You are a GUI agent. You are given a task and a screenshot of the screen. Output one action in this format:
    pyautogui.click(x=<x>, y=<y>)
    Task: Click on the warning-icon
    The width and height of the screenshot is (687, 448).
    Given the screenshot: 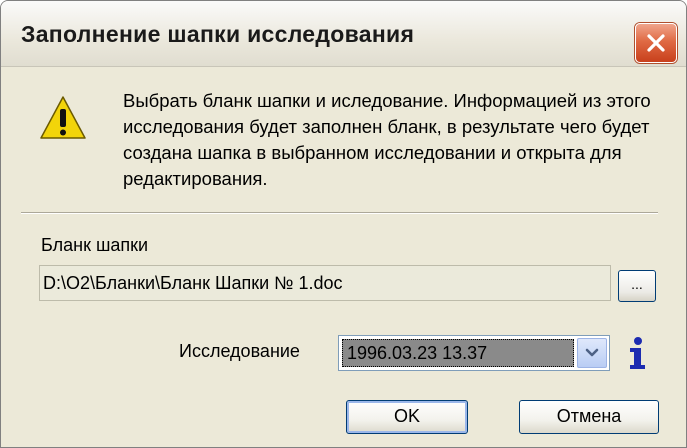 What is the action you would take?
    pyautogui.click(x=63, y=117)
    